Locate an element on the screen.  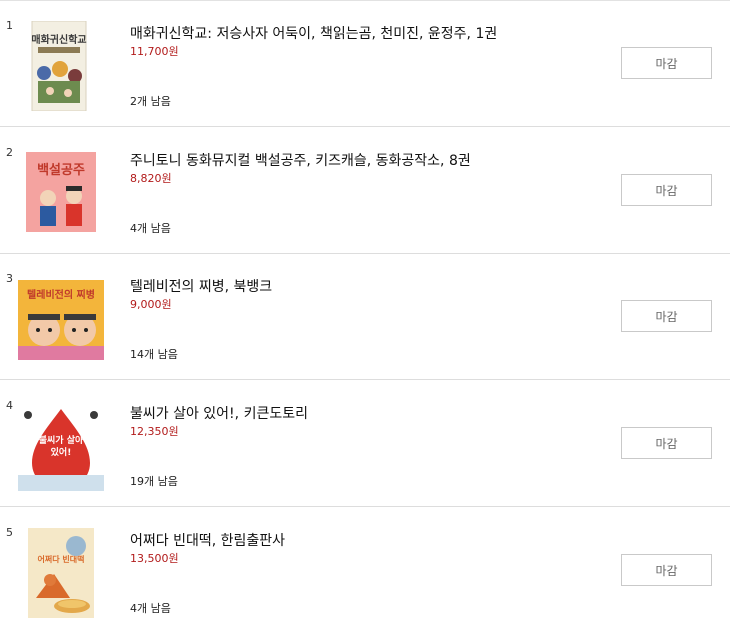
cover-title: 매화귀신학교 is located at coordinates (58, 39).